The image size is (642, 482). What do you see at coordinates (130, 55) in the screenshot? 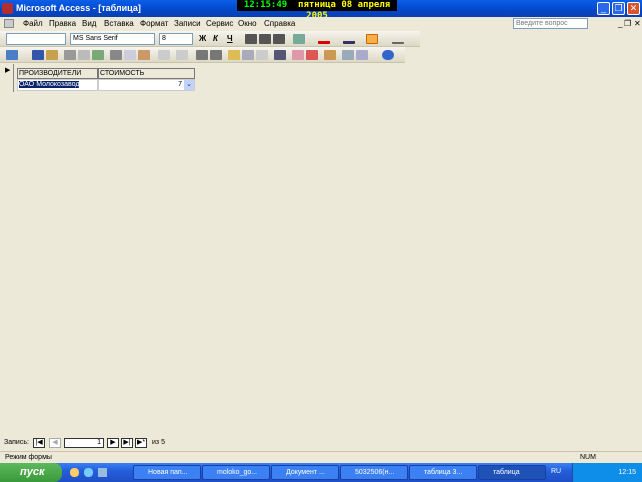
I see `copy-icon` at bounding box center [130, 55].